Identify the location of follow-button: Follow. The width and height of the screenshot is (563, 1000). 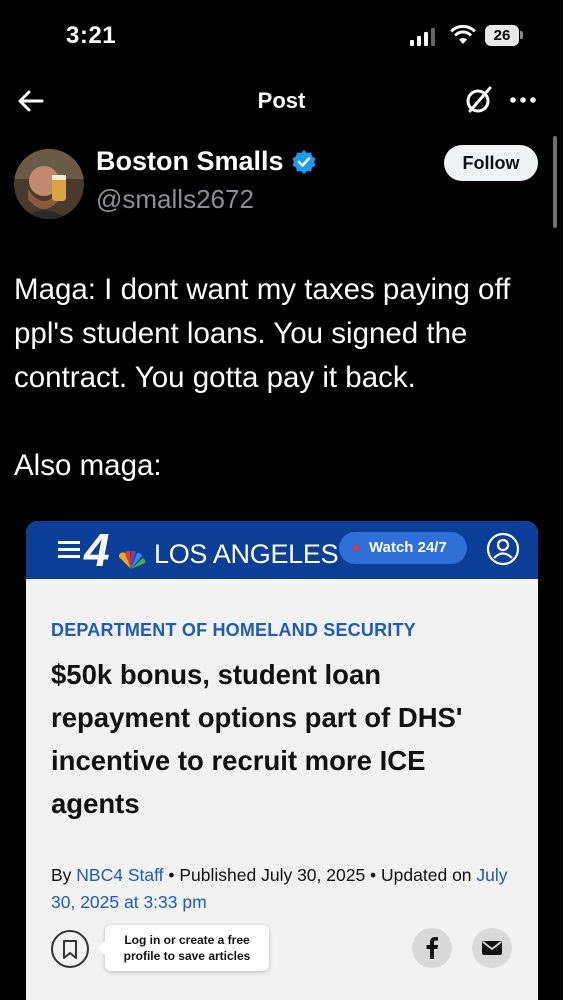
(491, 163).